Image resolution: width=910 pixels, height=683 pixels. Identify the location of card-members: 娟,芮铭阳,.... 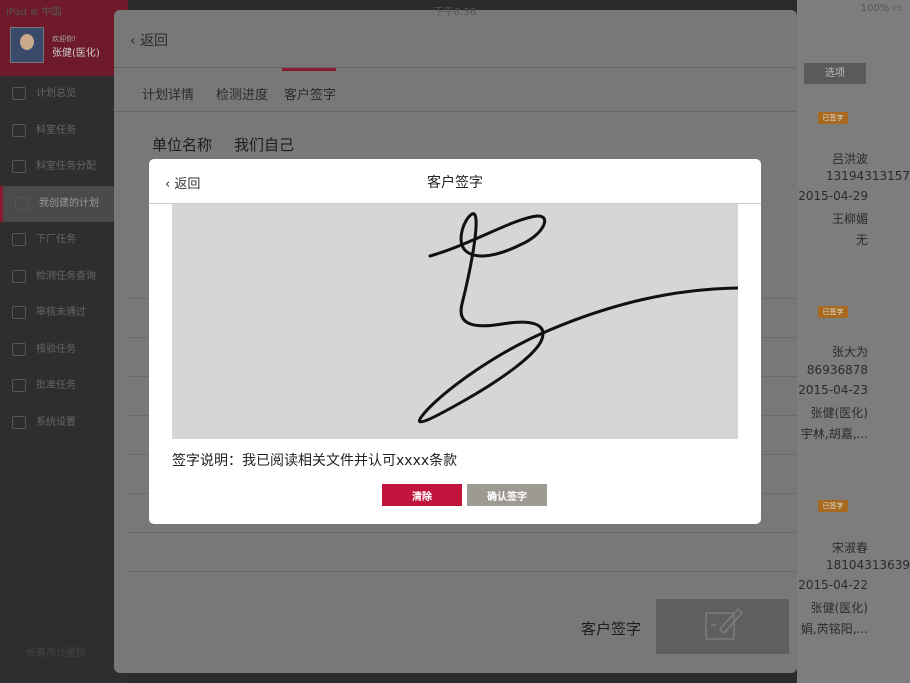
(834, 629).